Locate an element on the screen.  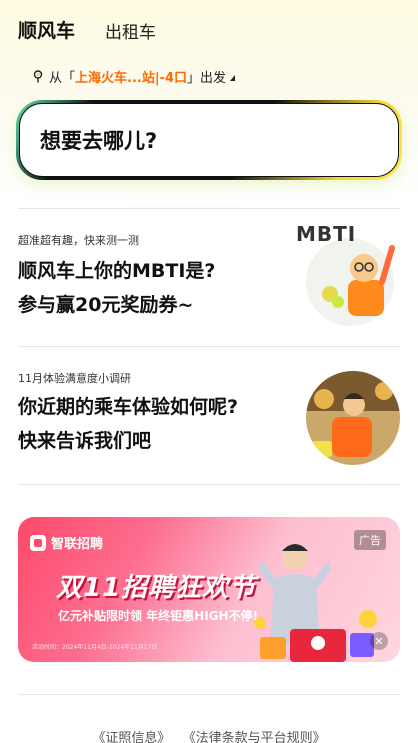
destination-search: 想要去哪儿? is located at coordinates (209, 140).